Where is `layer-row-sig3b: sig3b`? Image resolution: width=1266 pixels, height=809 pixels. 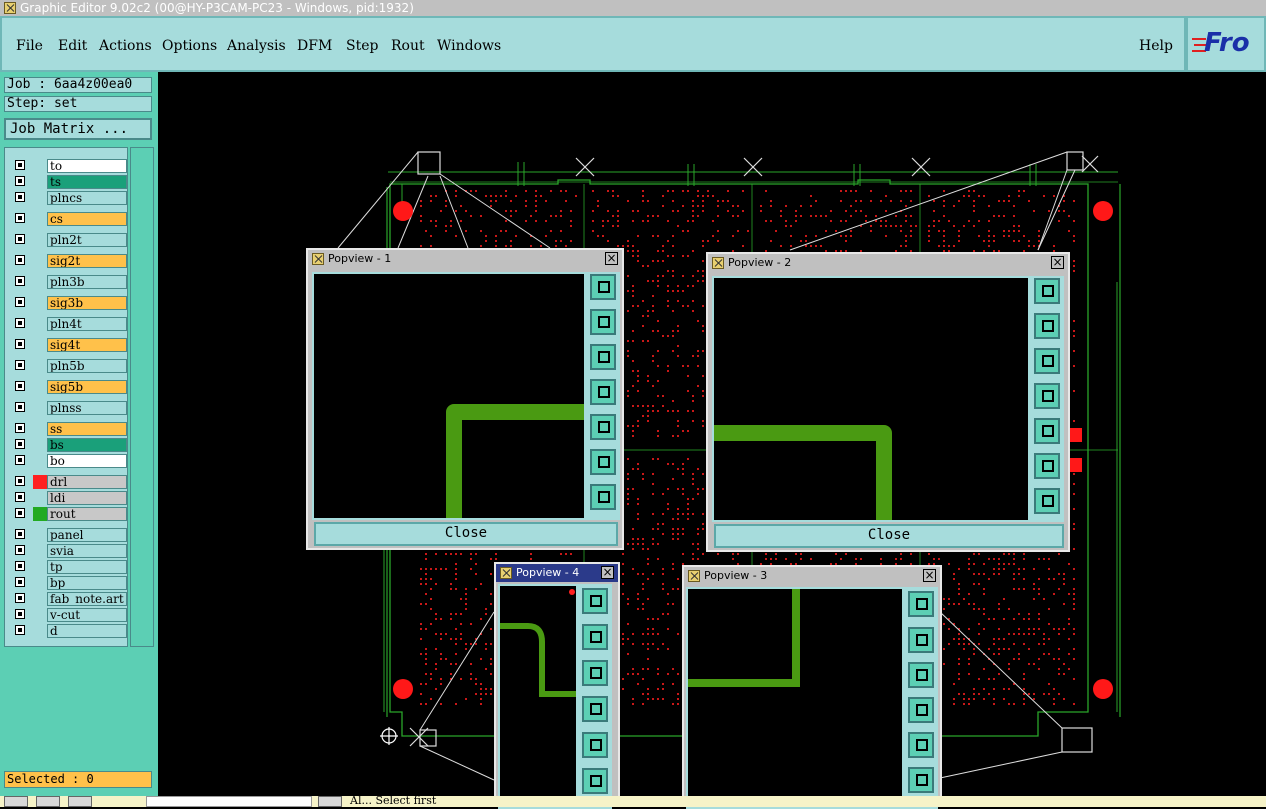
layer-row-sig3b: sig3b is located at coordinates (71, 303).